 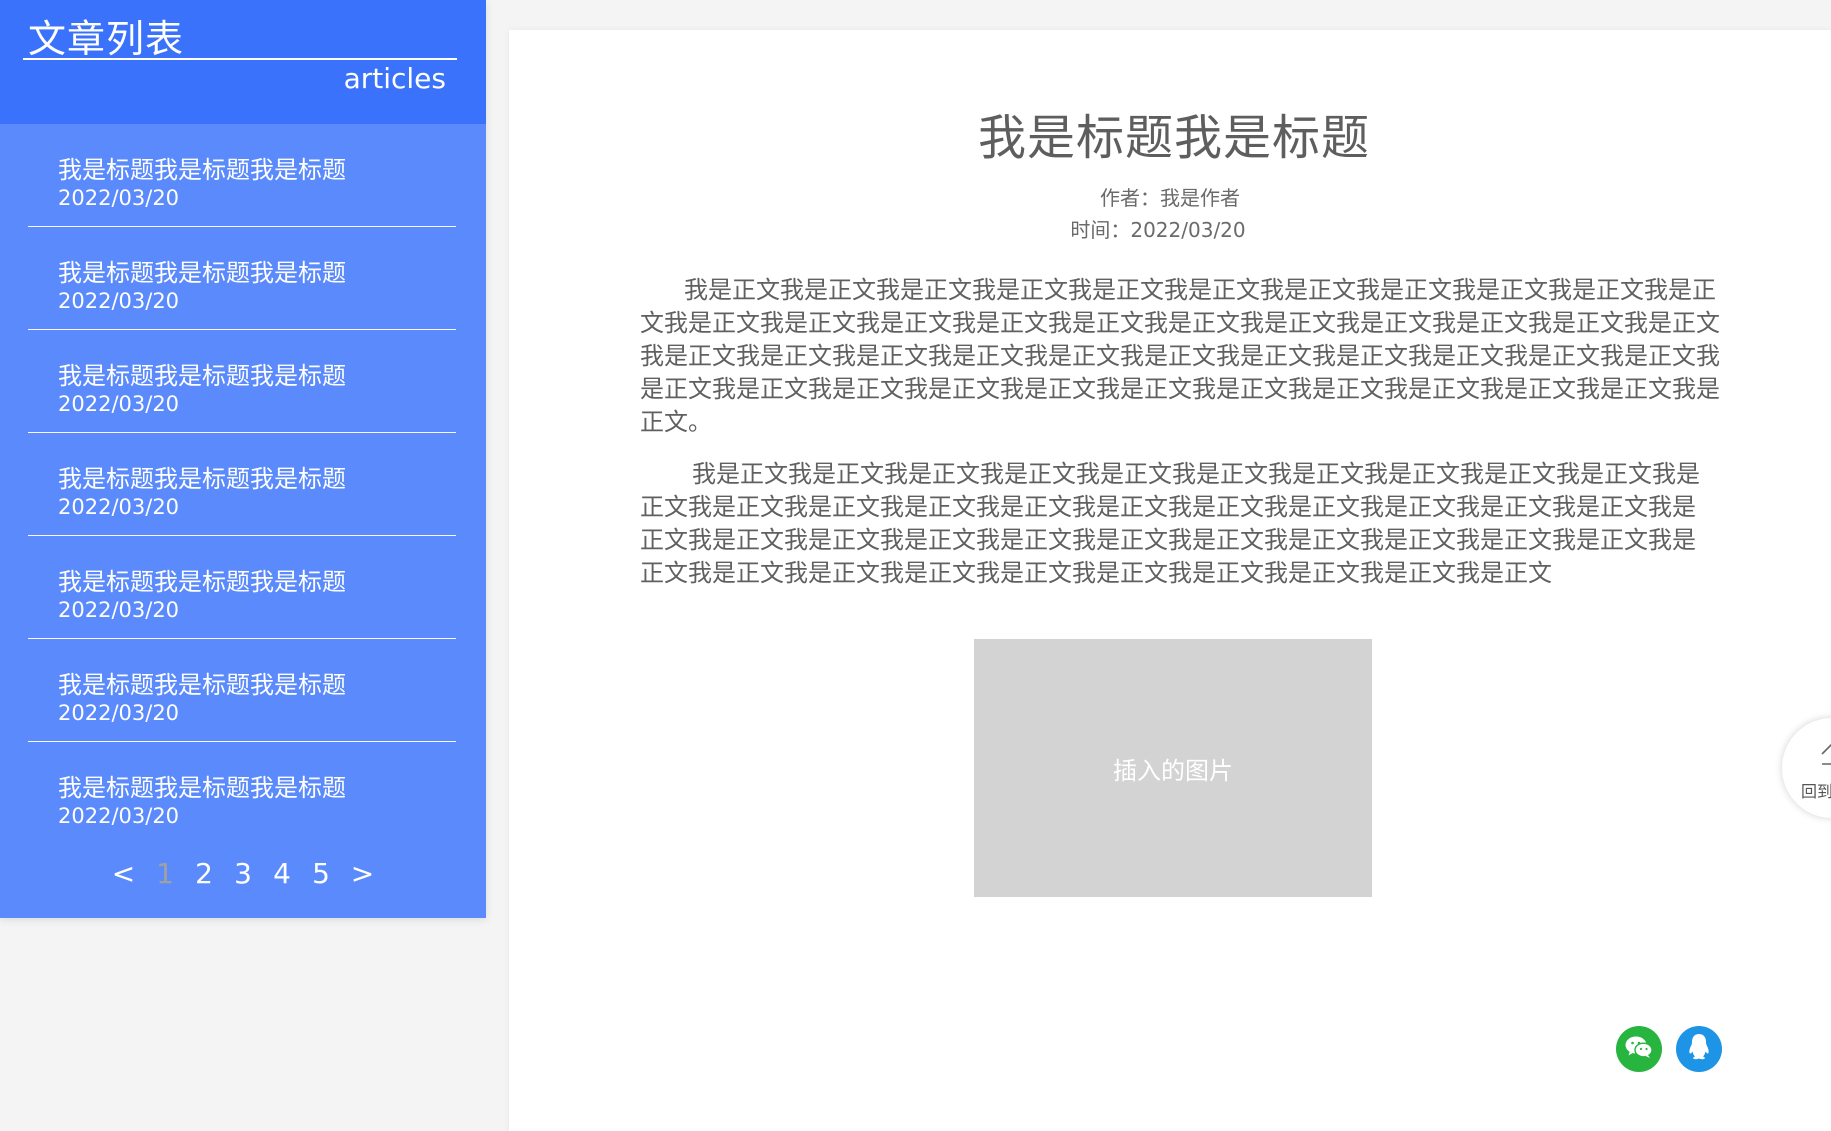 I want to click on sidebar-divider, so click(x=240, y=59).